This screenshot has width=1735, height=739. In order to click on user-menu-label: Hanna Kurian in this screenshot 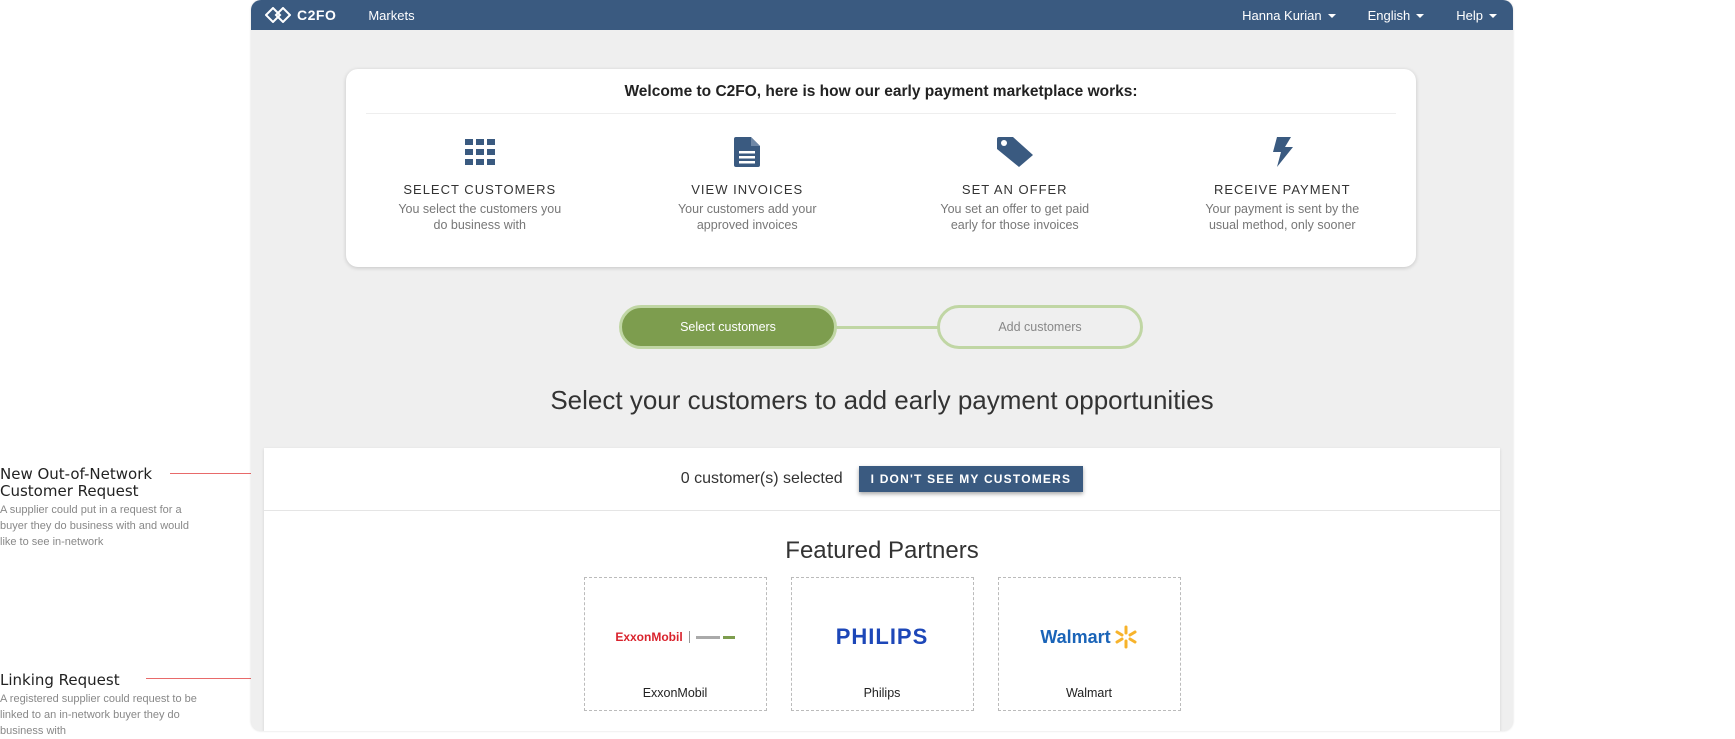, I will do `click(1282, 15)`.